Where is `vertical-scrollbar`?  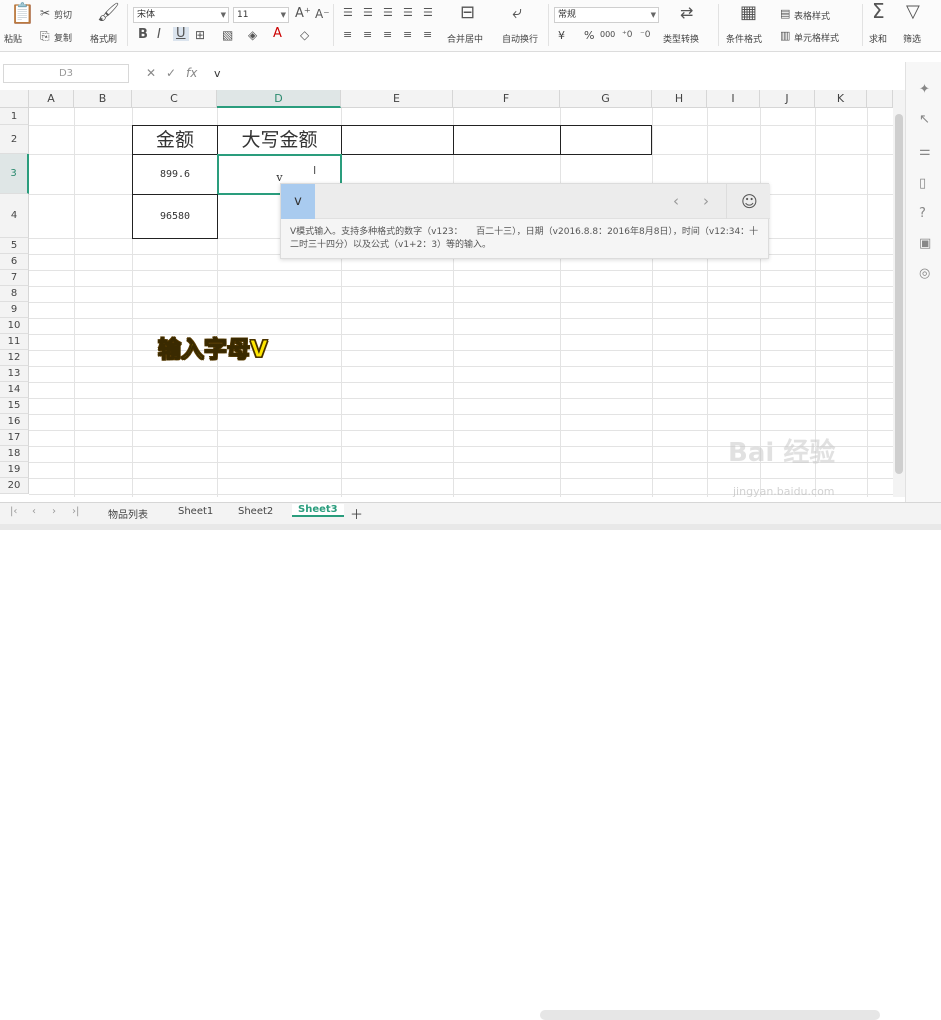 vertical-scrollbar is located at coordinates (899, 293).